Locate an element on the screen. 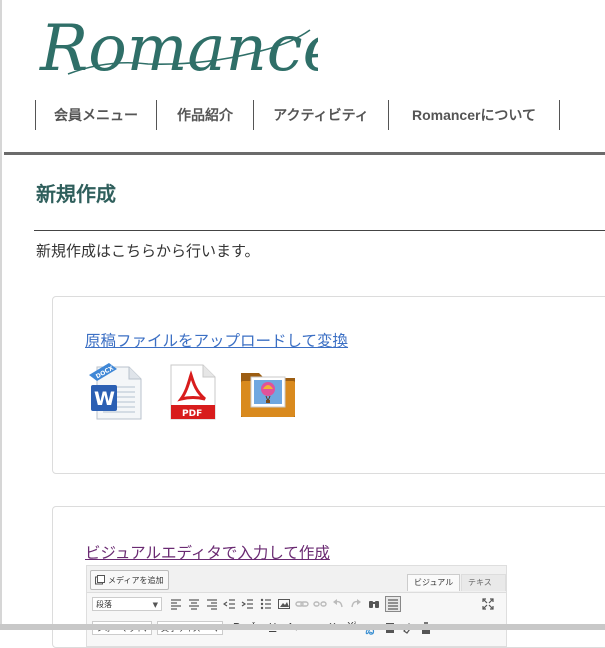 The width and height of the screenshot is (605, 648). pdf-icon: PDF is located at coordinates (192, 392).